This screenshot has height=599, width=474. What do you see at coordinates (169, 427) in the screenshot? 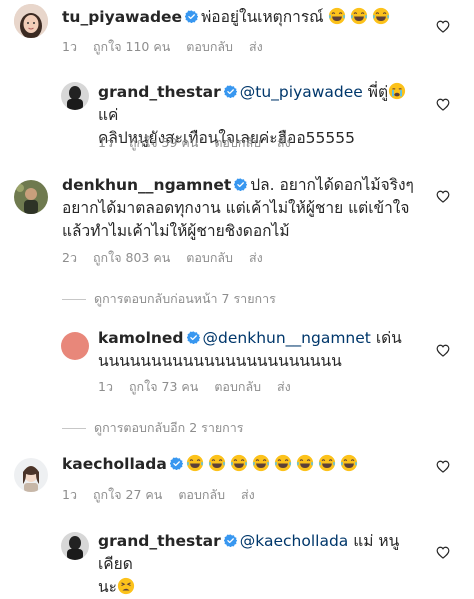
I see `view-more-replies-label: ดูการตอบกลับอีก 2 รายการ` at bounding box center [169, 427].